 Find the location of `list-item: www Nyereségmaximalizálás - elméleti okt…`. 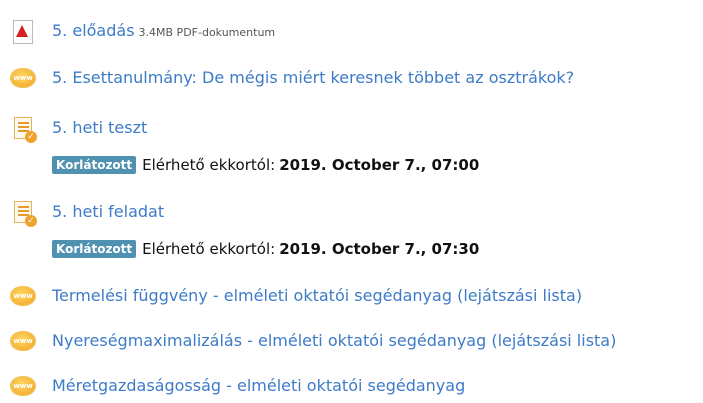

list-item: www Nyereségmaximalizálás - elméleti okt… is located at coordinates (351, 341).